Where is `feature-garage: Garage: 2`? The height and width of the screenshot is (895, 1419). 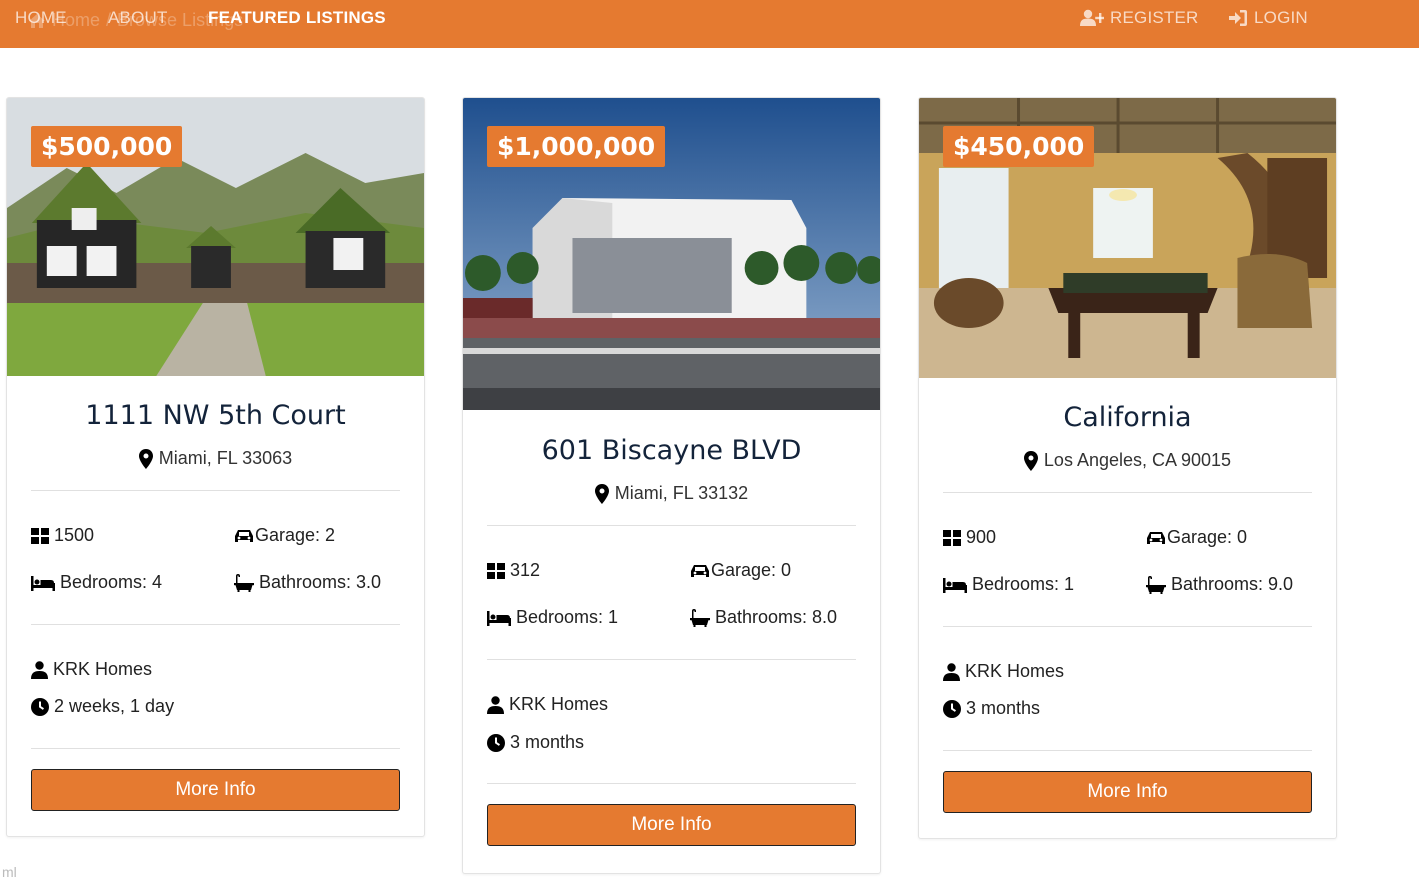 feature-garage: Garage: 2 is located at coordinates (284, 535).